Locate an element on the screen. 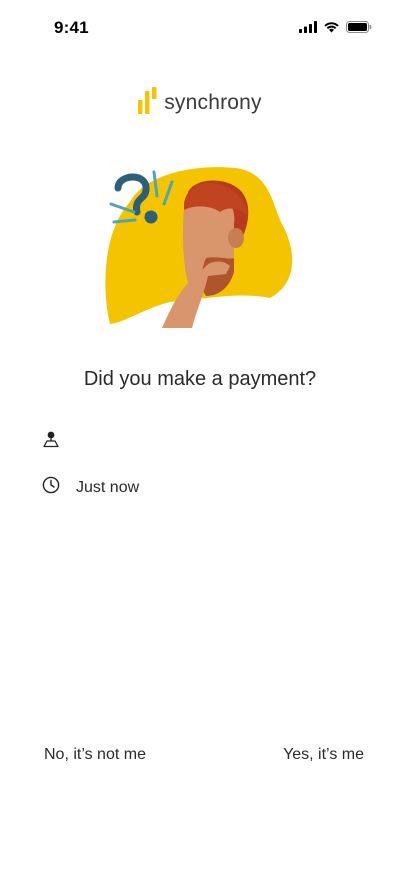 The width and height of the screenshot is (400, 871). time-label: Just now is located at coordinates (108, 487).